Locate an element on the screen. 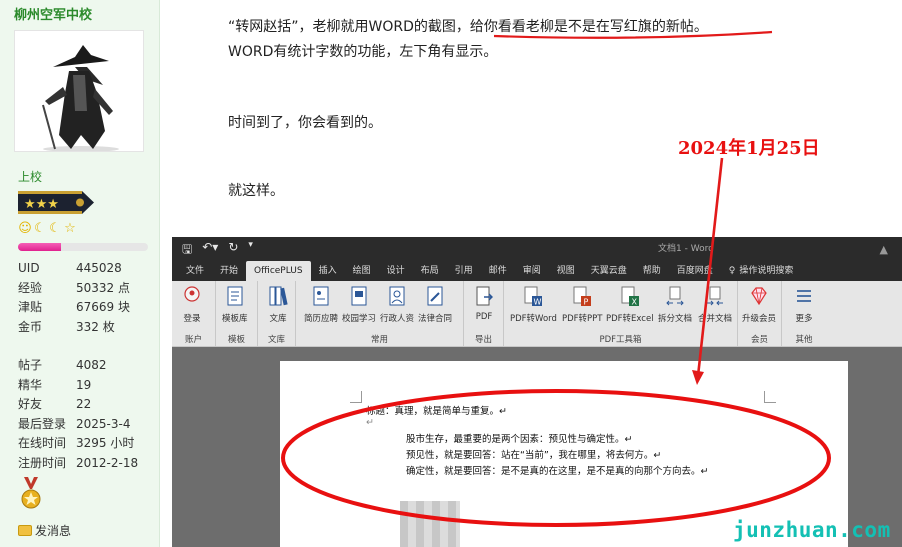 Image resolution: width=902 pixels, height=547 pixels. stat-row: UID 445028 is located at coordinates (78, 269).